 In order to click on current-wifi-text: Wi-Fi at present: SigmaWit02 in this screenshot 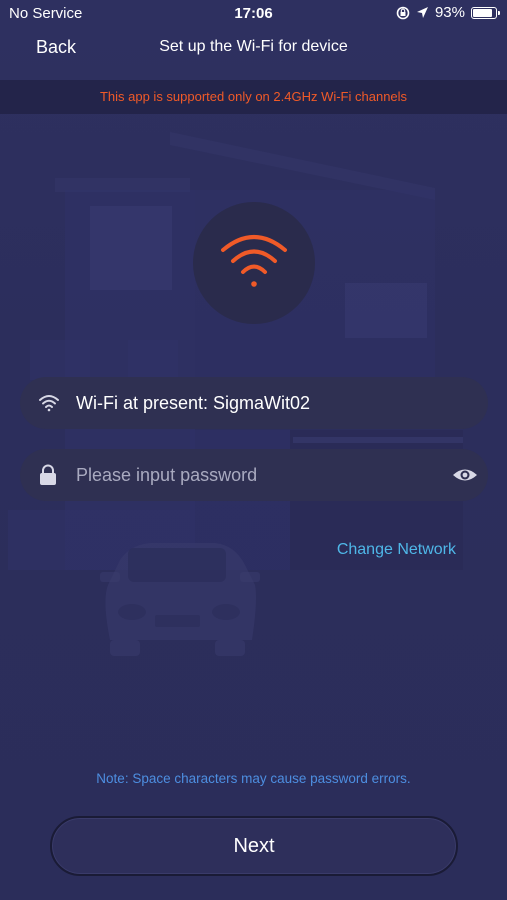, I will do `click(193, 403)`.